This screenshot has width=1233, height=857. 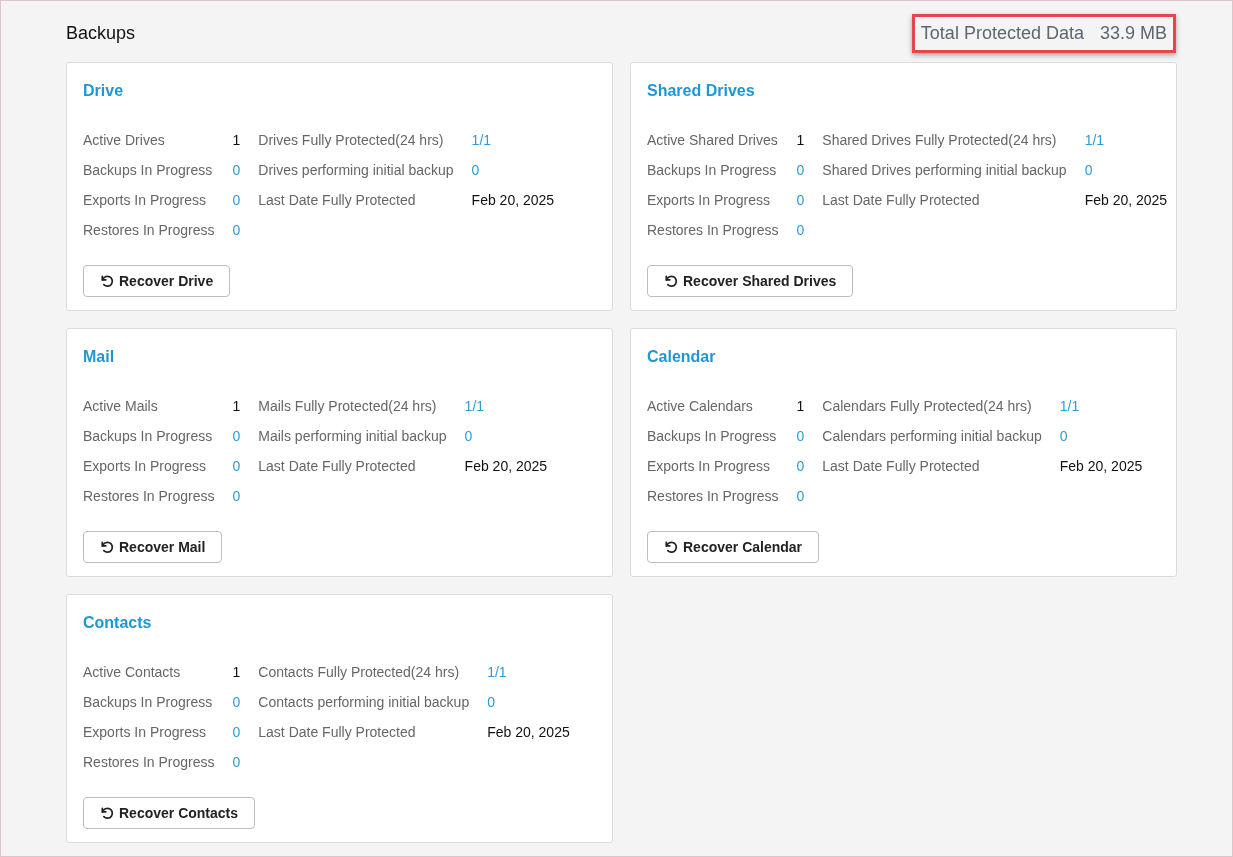 I want to click on card-title: Contacts, so click(x=118, y=623).